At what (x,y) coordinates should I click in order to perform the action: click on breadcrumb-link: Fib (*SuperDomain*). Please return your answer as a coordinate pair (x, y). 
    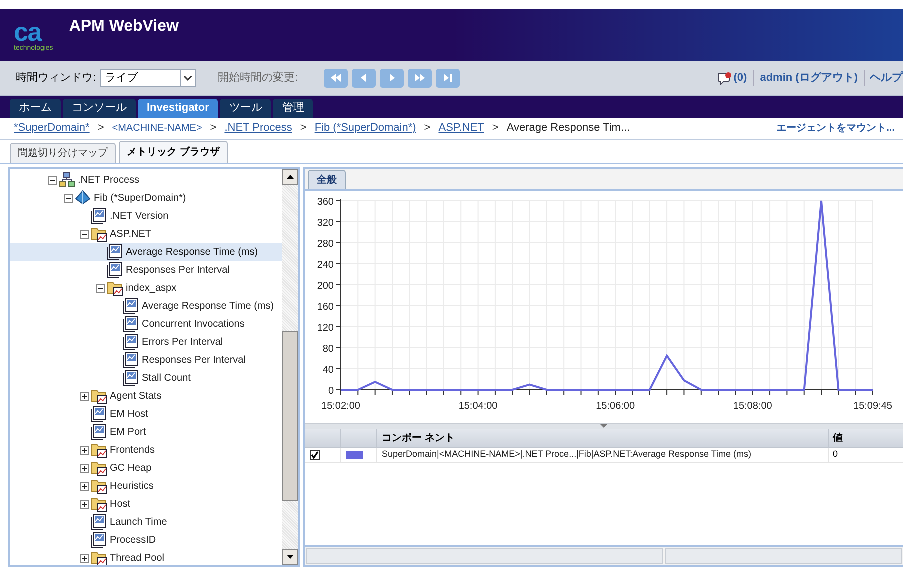
    Looking at the image, I should click on (365, 128).